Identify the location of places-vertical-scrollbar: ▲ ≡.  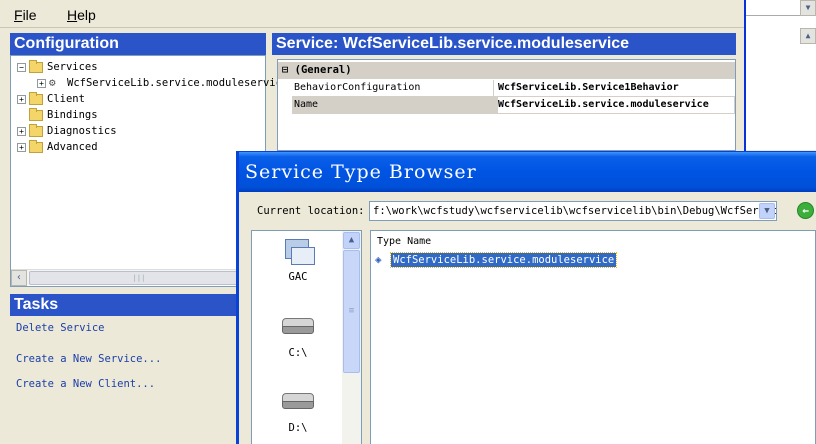
(351, 337).